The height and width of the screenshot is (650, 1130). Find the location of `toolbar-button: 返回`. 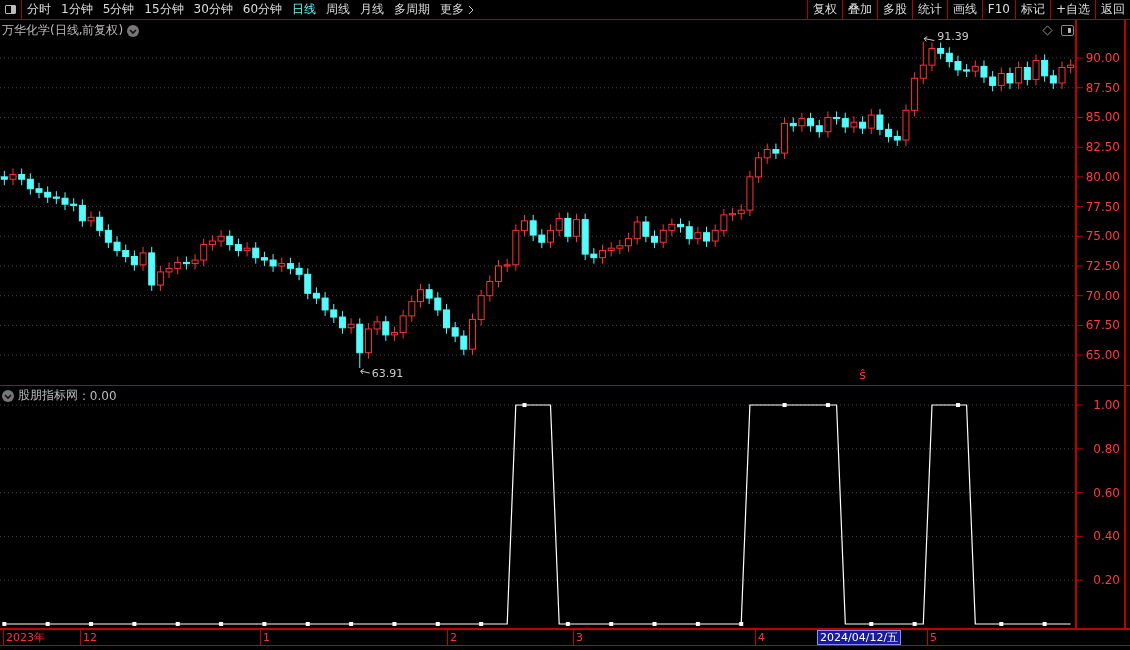

toolbar-button: 返回 is located at coordinates (1112, 9).